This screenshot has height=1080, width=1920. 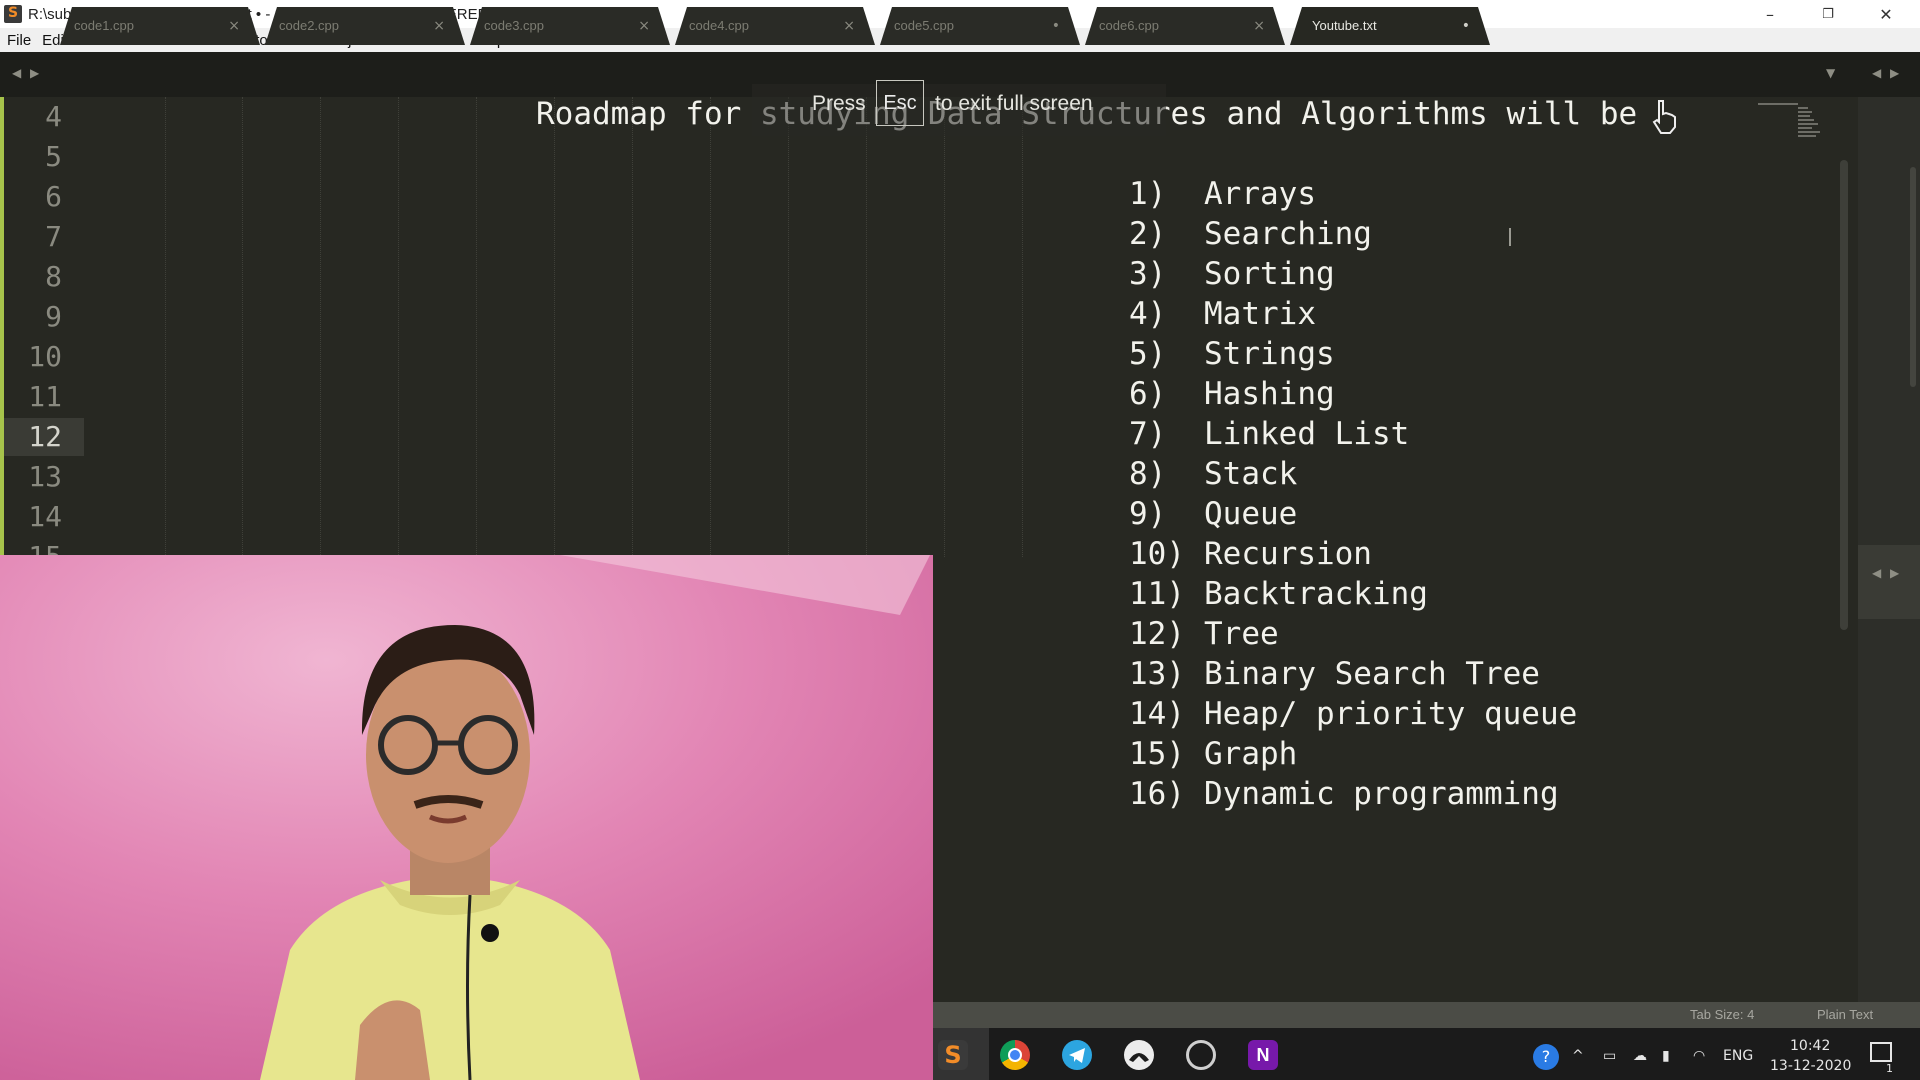 What do you see at coordinates (19, 40) in the screenshot?
I see `menu-file: File` at bounding box center [19, 40].